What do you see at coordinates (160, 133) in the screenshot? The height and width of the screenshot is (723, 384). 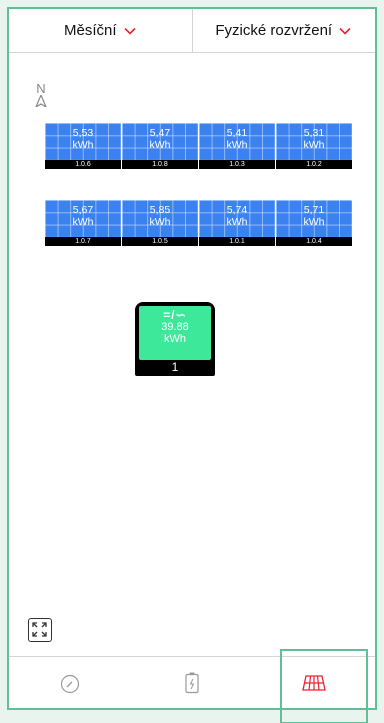 I see `panel-energy: 5,47` at bounding box center [160, 133].